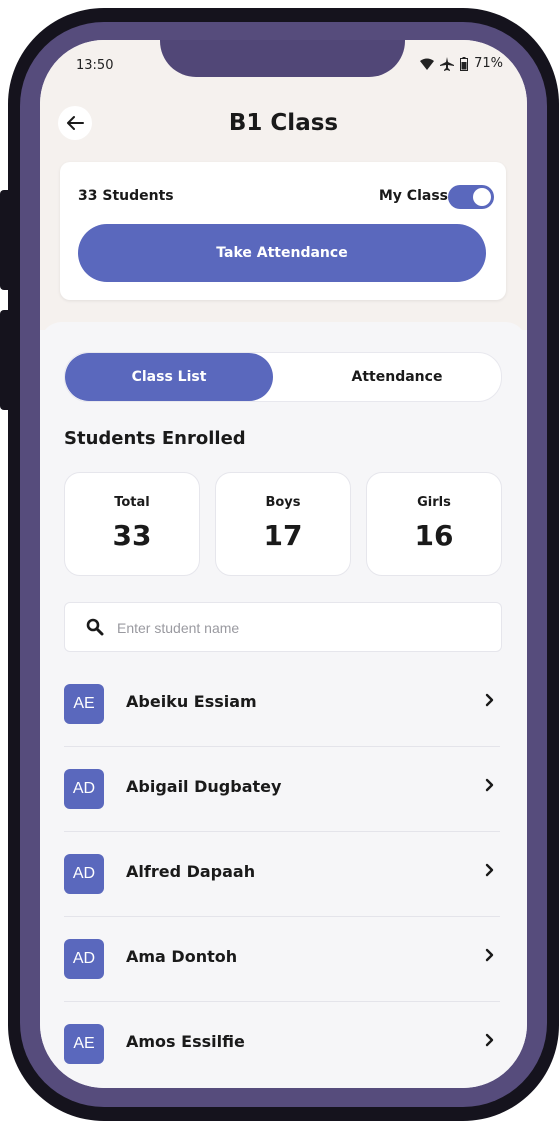  Describe the element at coordinates (282, 58) in the screenshot. I see `phone-notch` at that location.